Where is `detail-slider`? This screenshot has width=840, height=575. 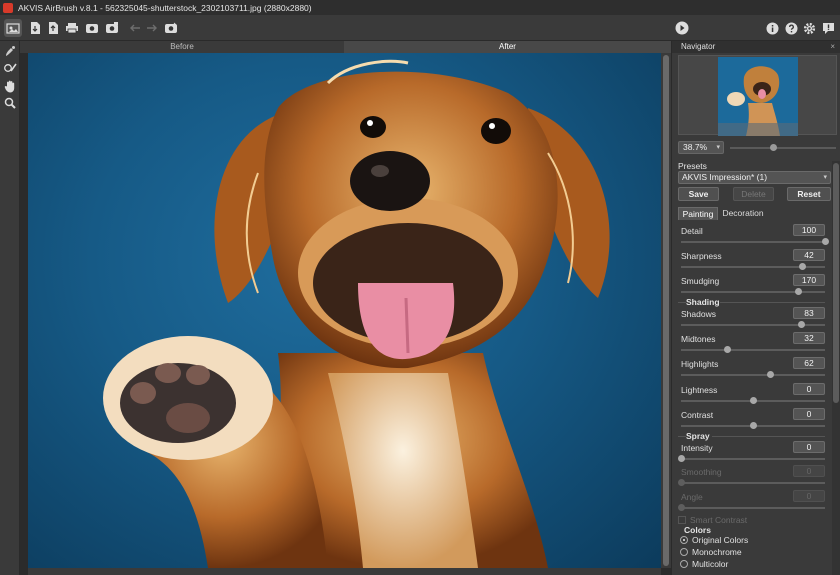 detail-slider is located at coordinates (755, 241).